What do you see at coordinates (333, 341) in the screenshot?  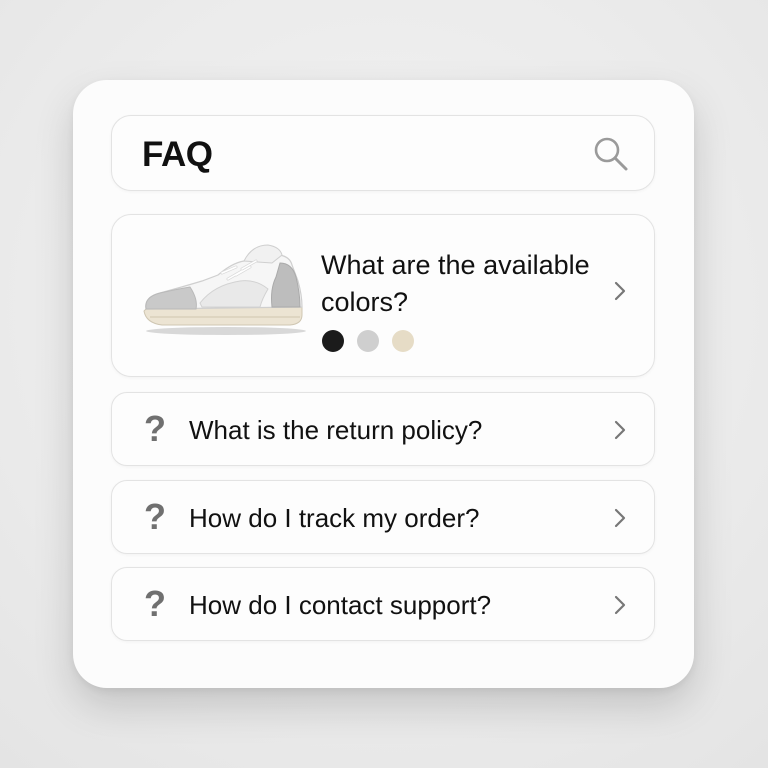 I see `swatch-black` at bounding box center [333, 341].